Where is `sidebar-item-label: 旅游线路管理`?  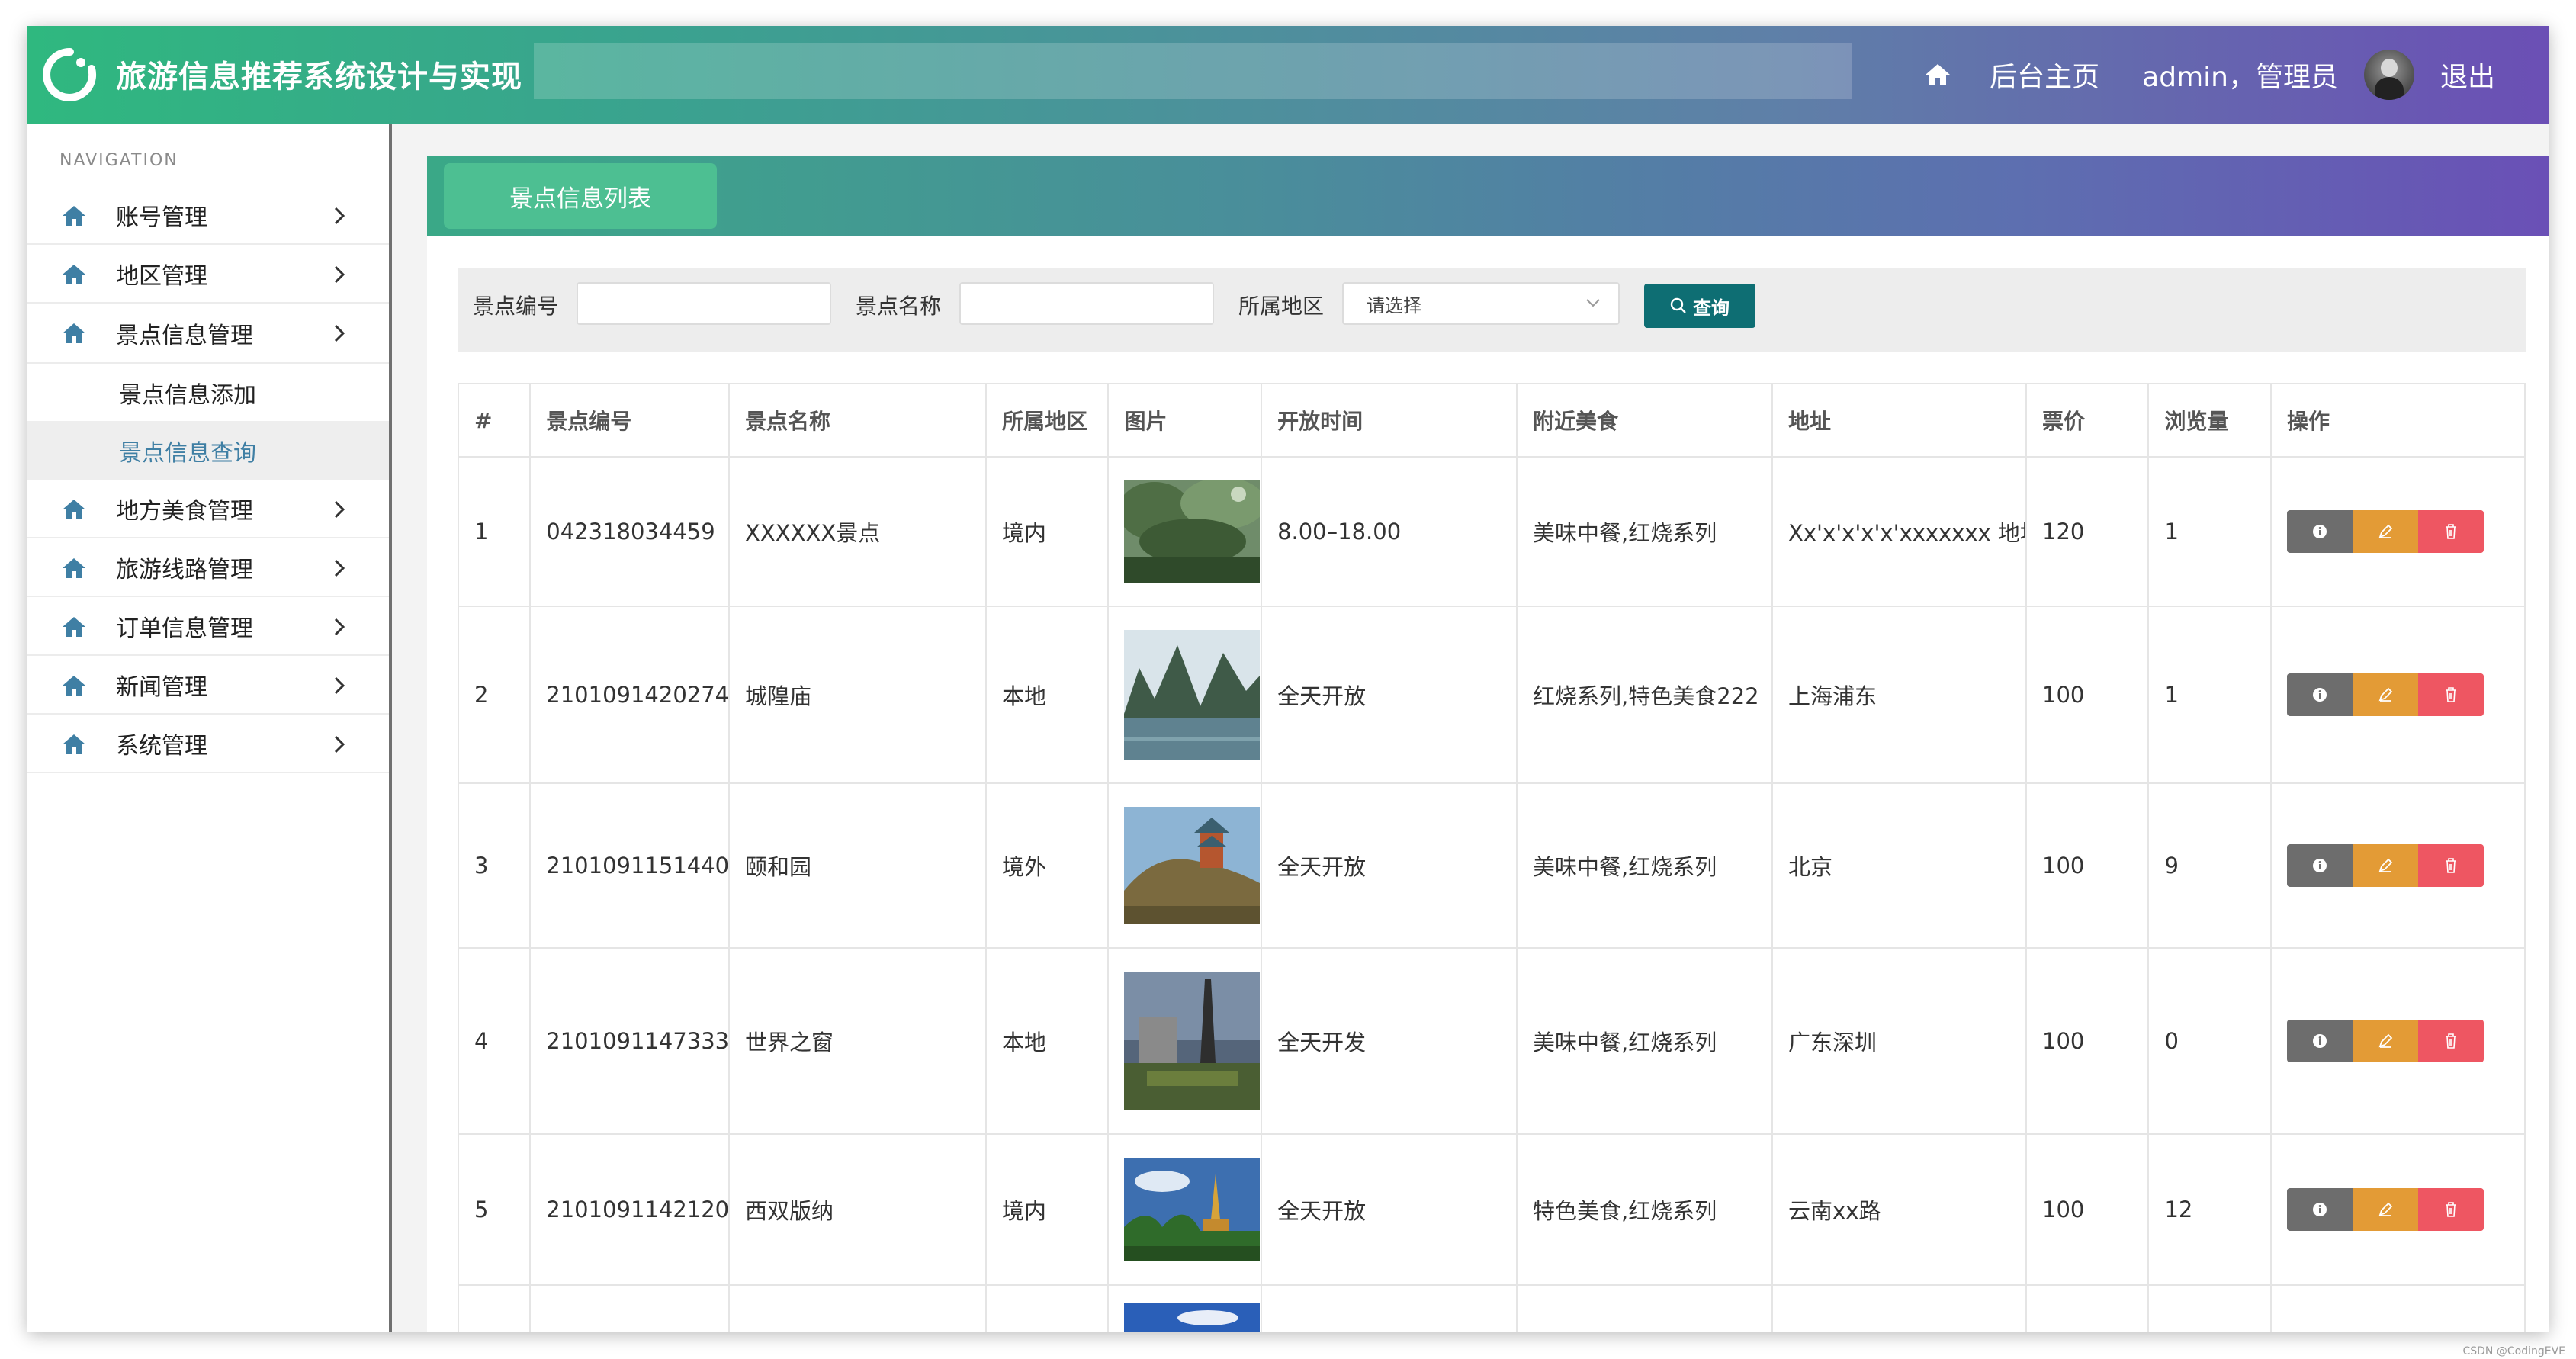 sidebar-item-label: 旅游线路管理 is located at coordinates (184, 569).